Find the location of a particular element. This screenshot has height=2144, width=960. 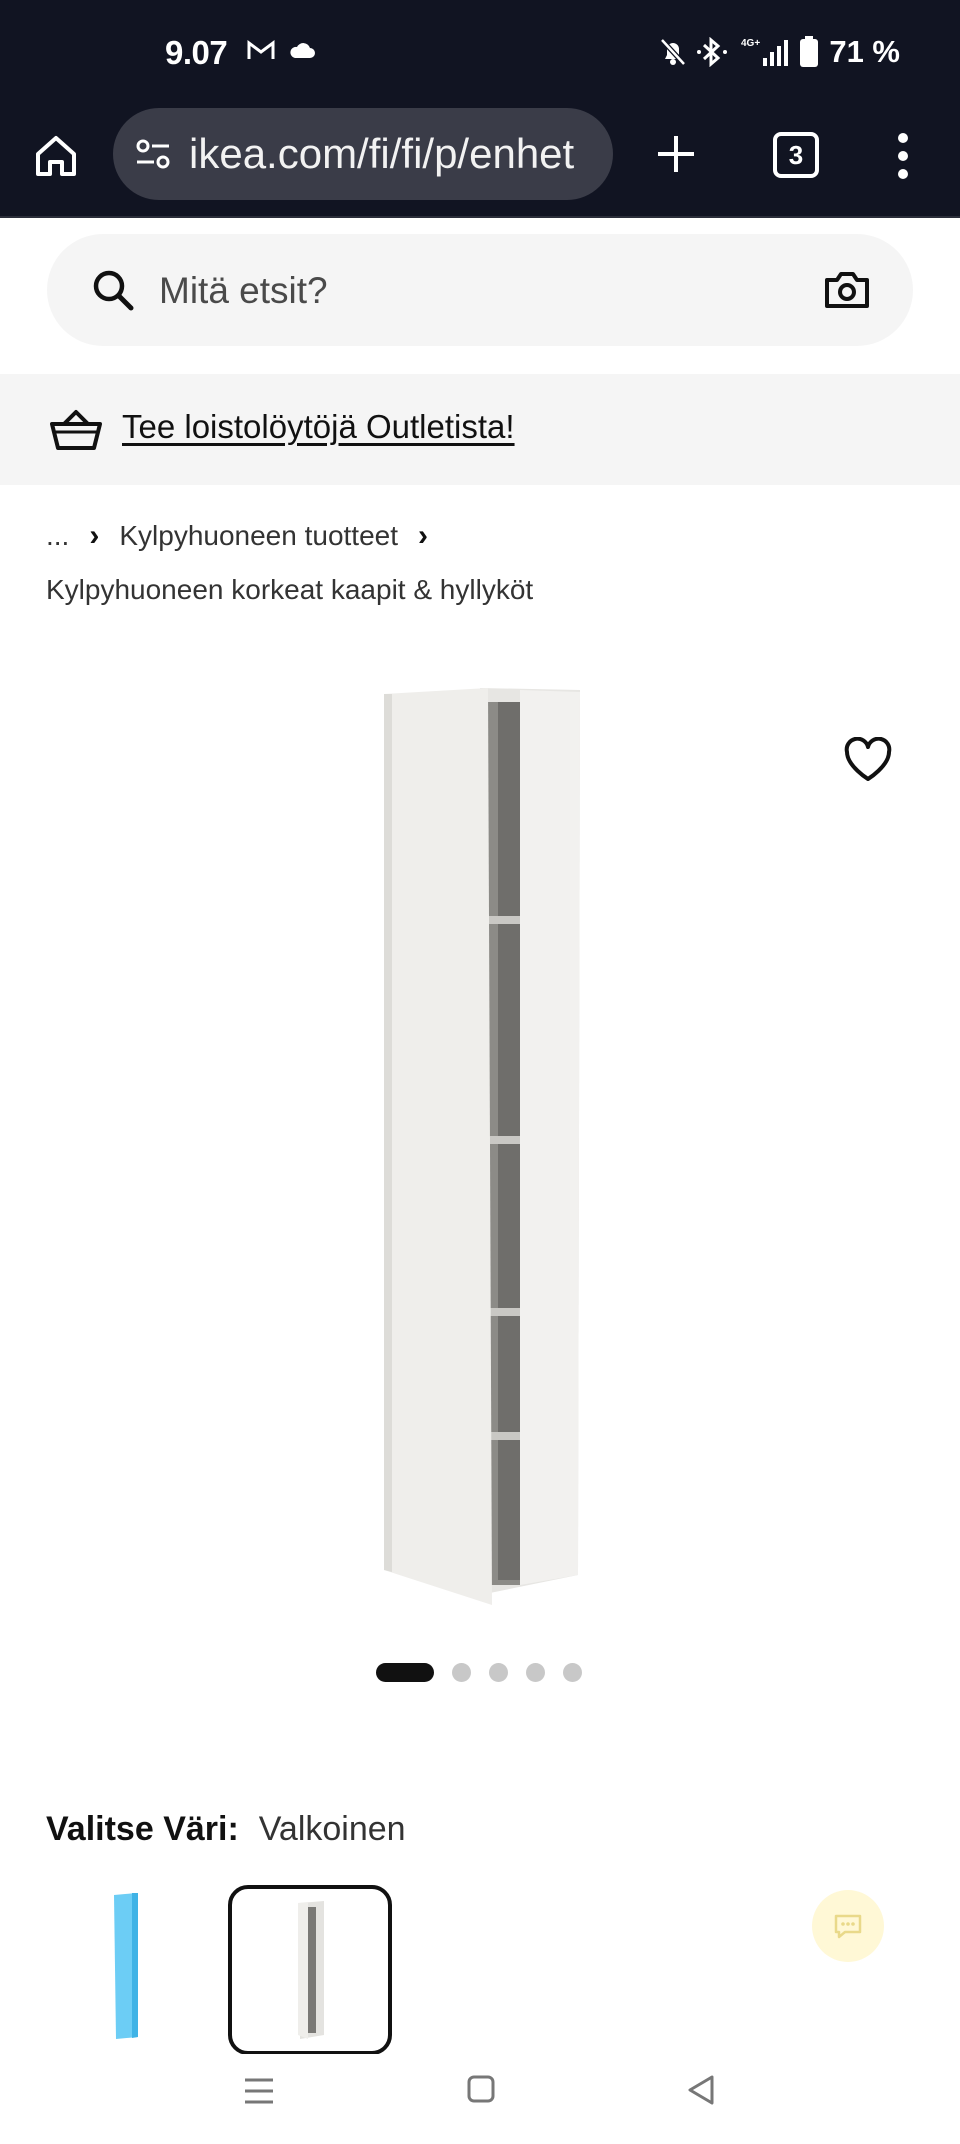

toolbar-divider is located at coordinates (480, 217).